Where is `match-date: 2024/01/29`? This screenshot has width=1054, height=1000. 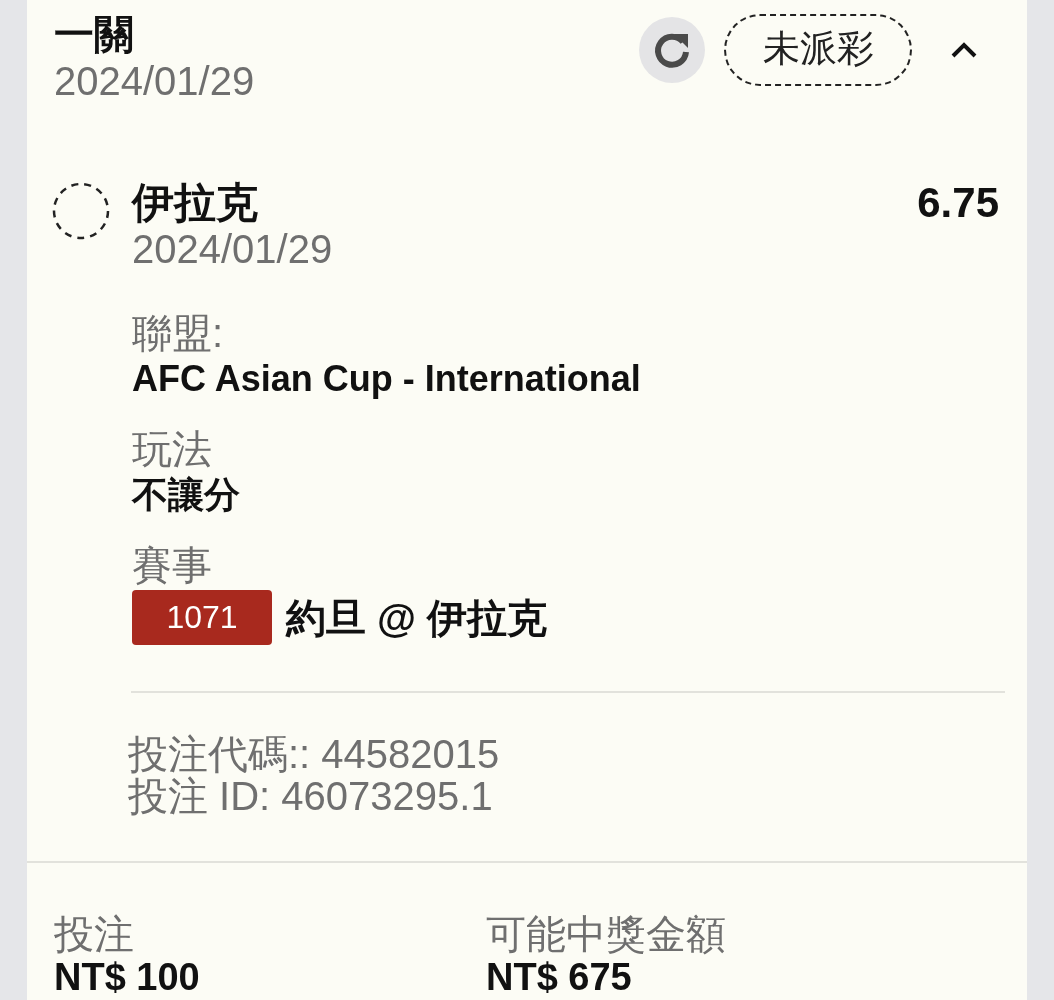
match-date: 2024/01/29 is located at coordinates (233, 249).